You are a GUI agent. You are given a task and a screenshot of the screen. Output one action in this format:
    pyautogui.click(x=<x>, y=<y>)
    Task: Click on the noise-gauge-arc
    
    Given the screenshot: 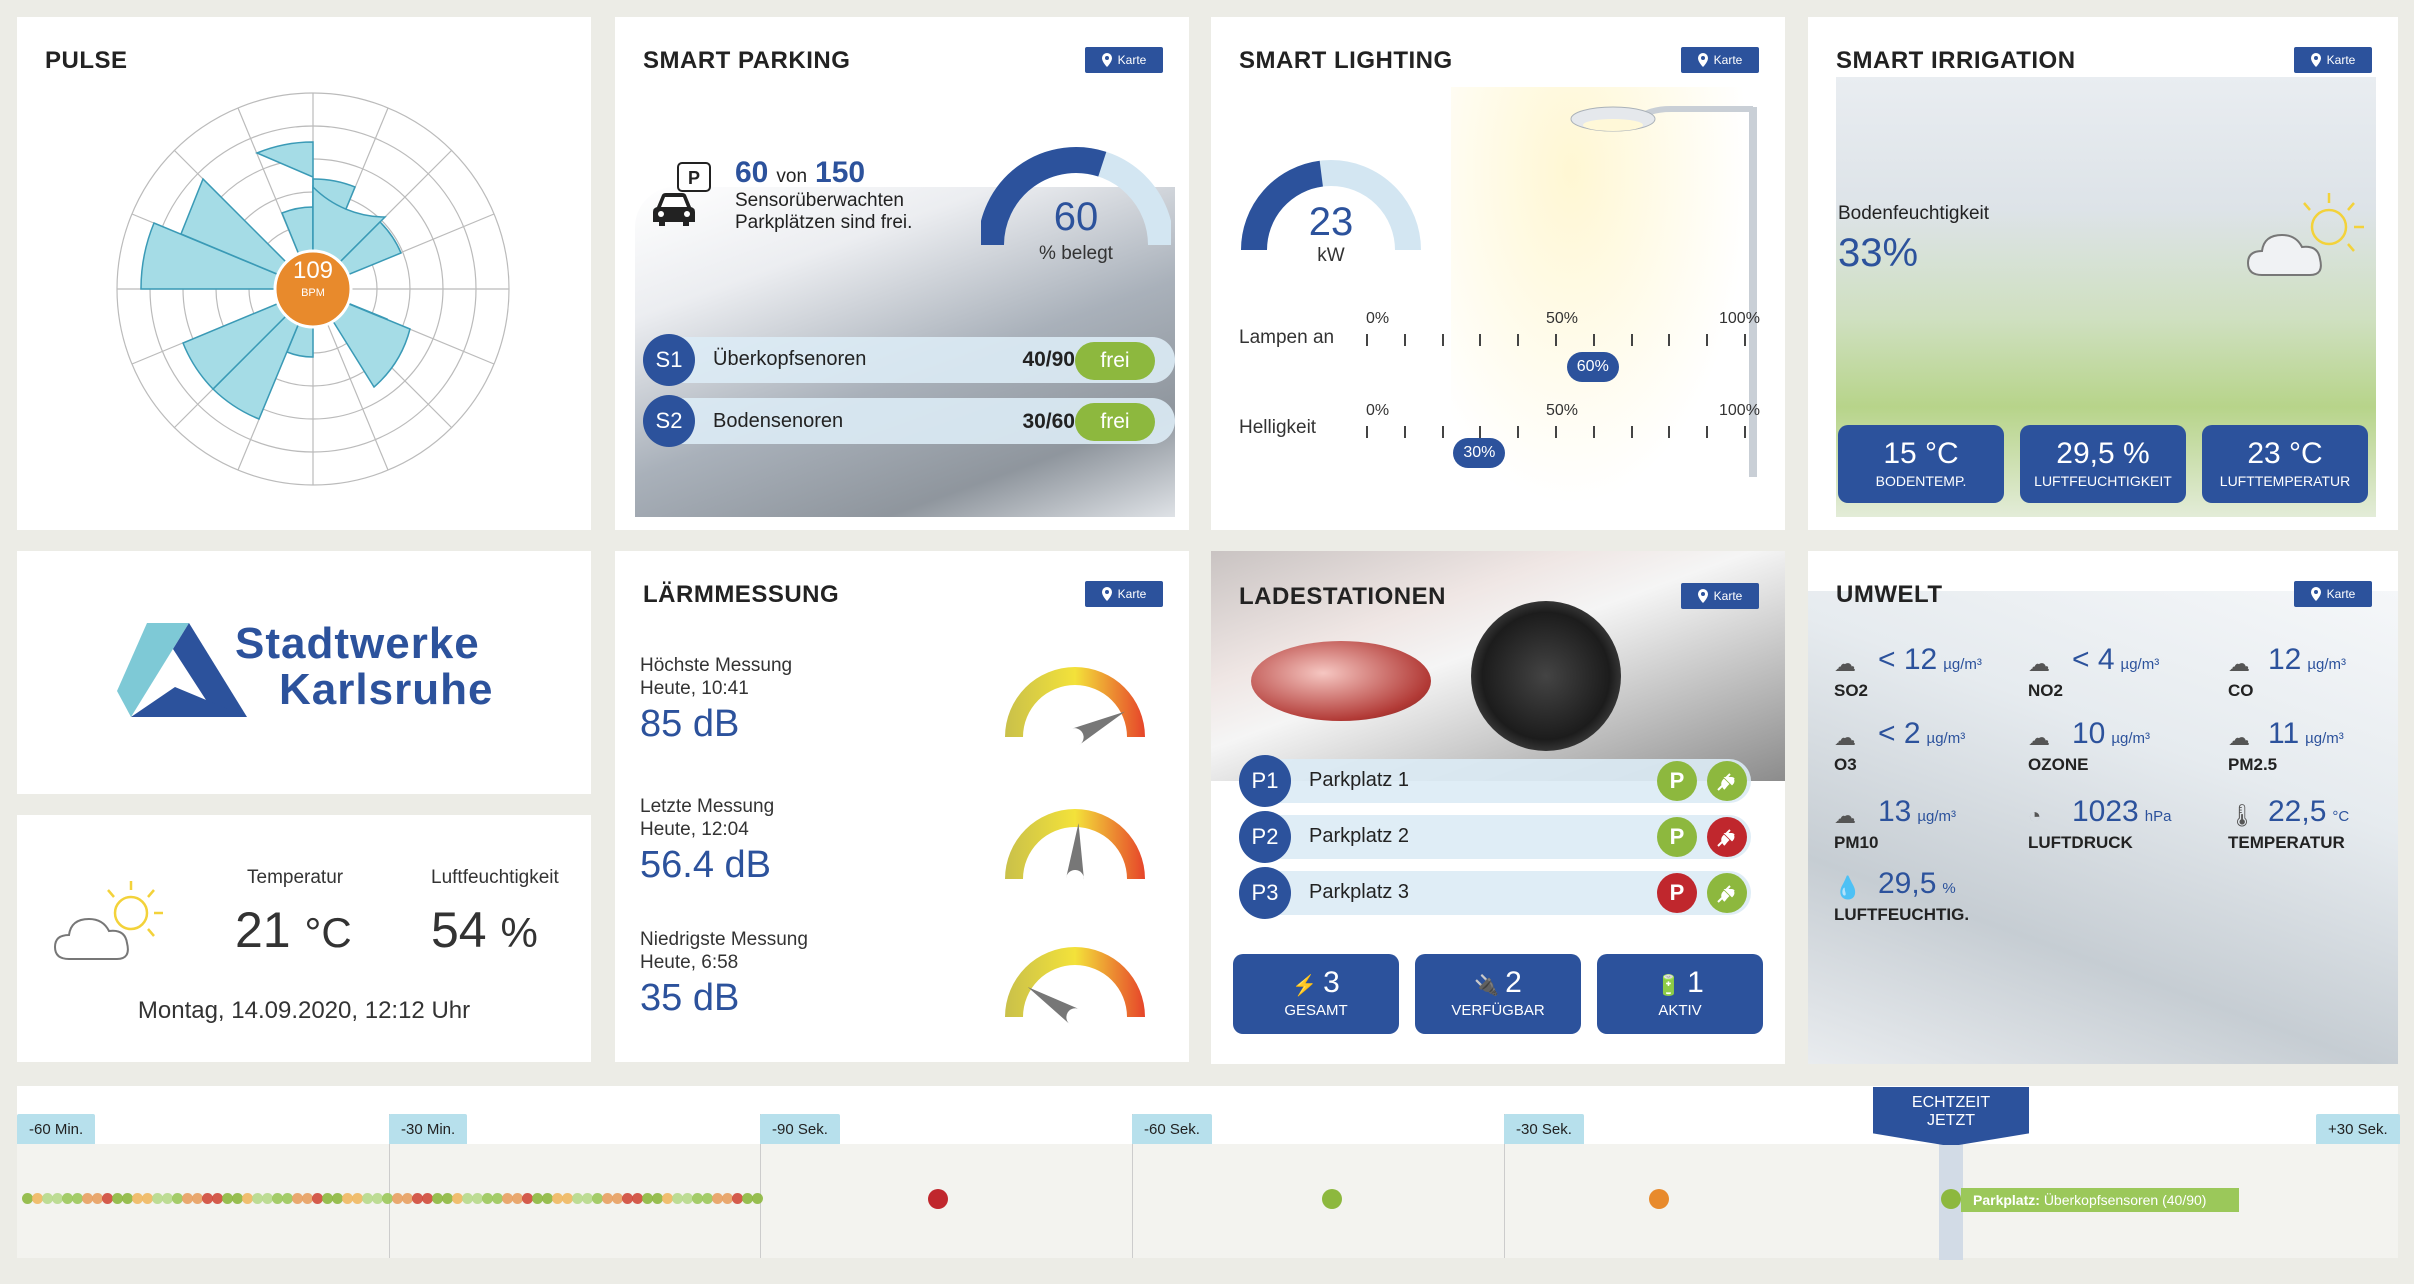 What is the action you would take?
    pyautogui.click(x=1075, y=982)
    